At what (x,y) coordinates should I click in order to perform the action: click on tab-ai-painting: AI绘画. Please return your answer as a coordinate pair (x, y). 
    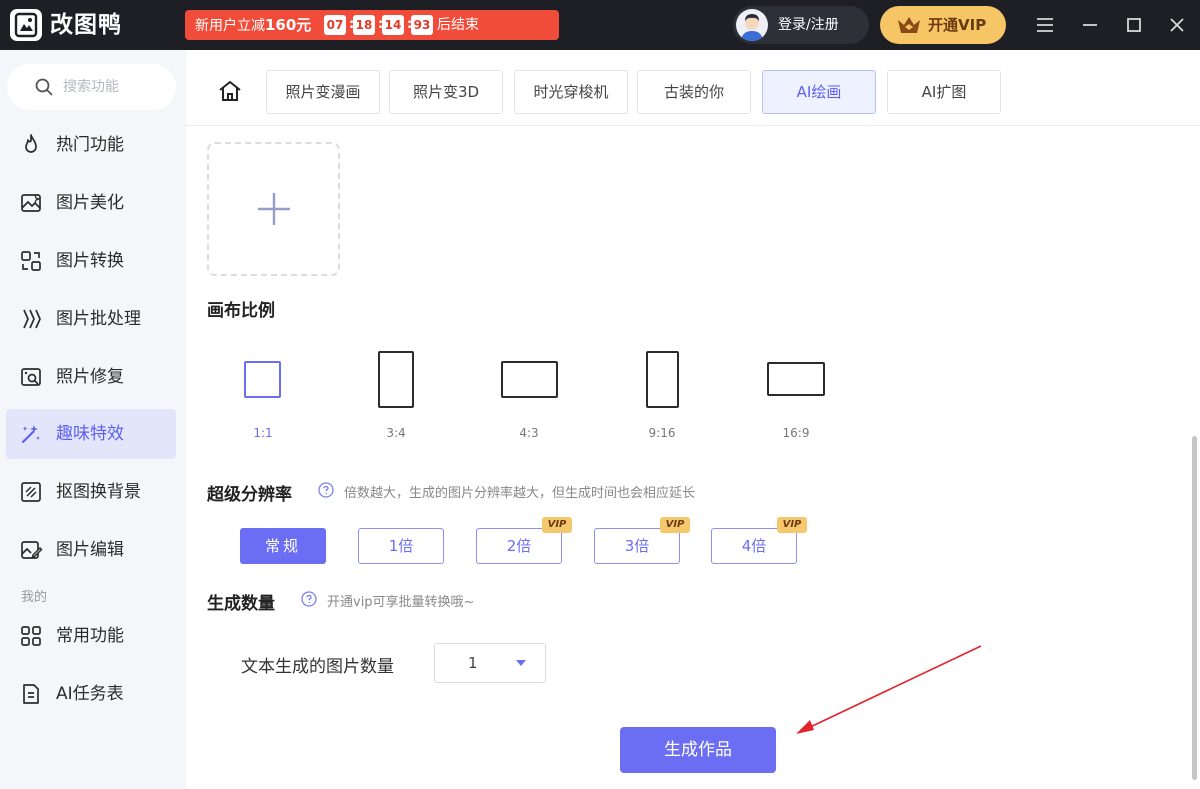
    Looking at the image, I should click on (819, 92).